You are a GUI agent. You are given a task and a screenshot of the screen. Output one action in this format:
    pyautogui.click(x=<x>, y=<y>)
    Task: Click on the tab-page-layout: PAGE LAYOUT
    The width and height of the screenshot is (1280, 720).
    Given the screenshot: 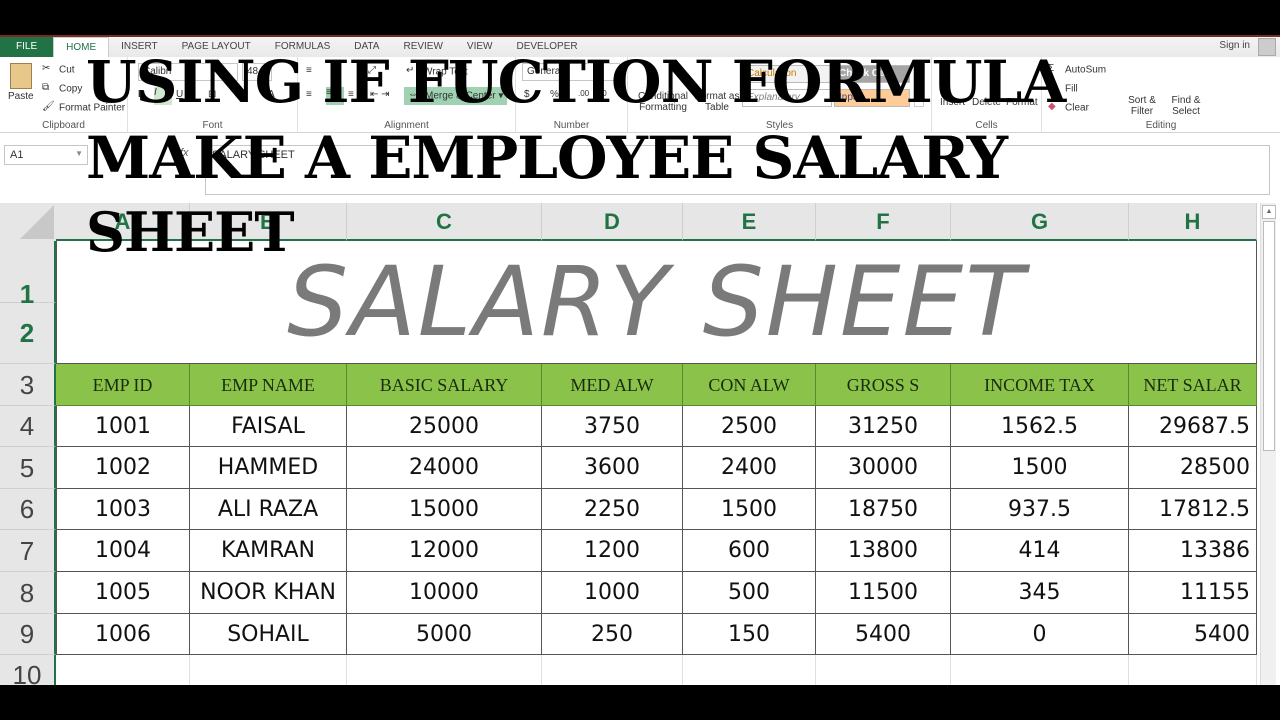 What is the action you would take?
    pyautogui.click(x=216, y=47)
    